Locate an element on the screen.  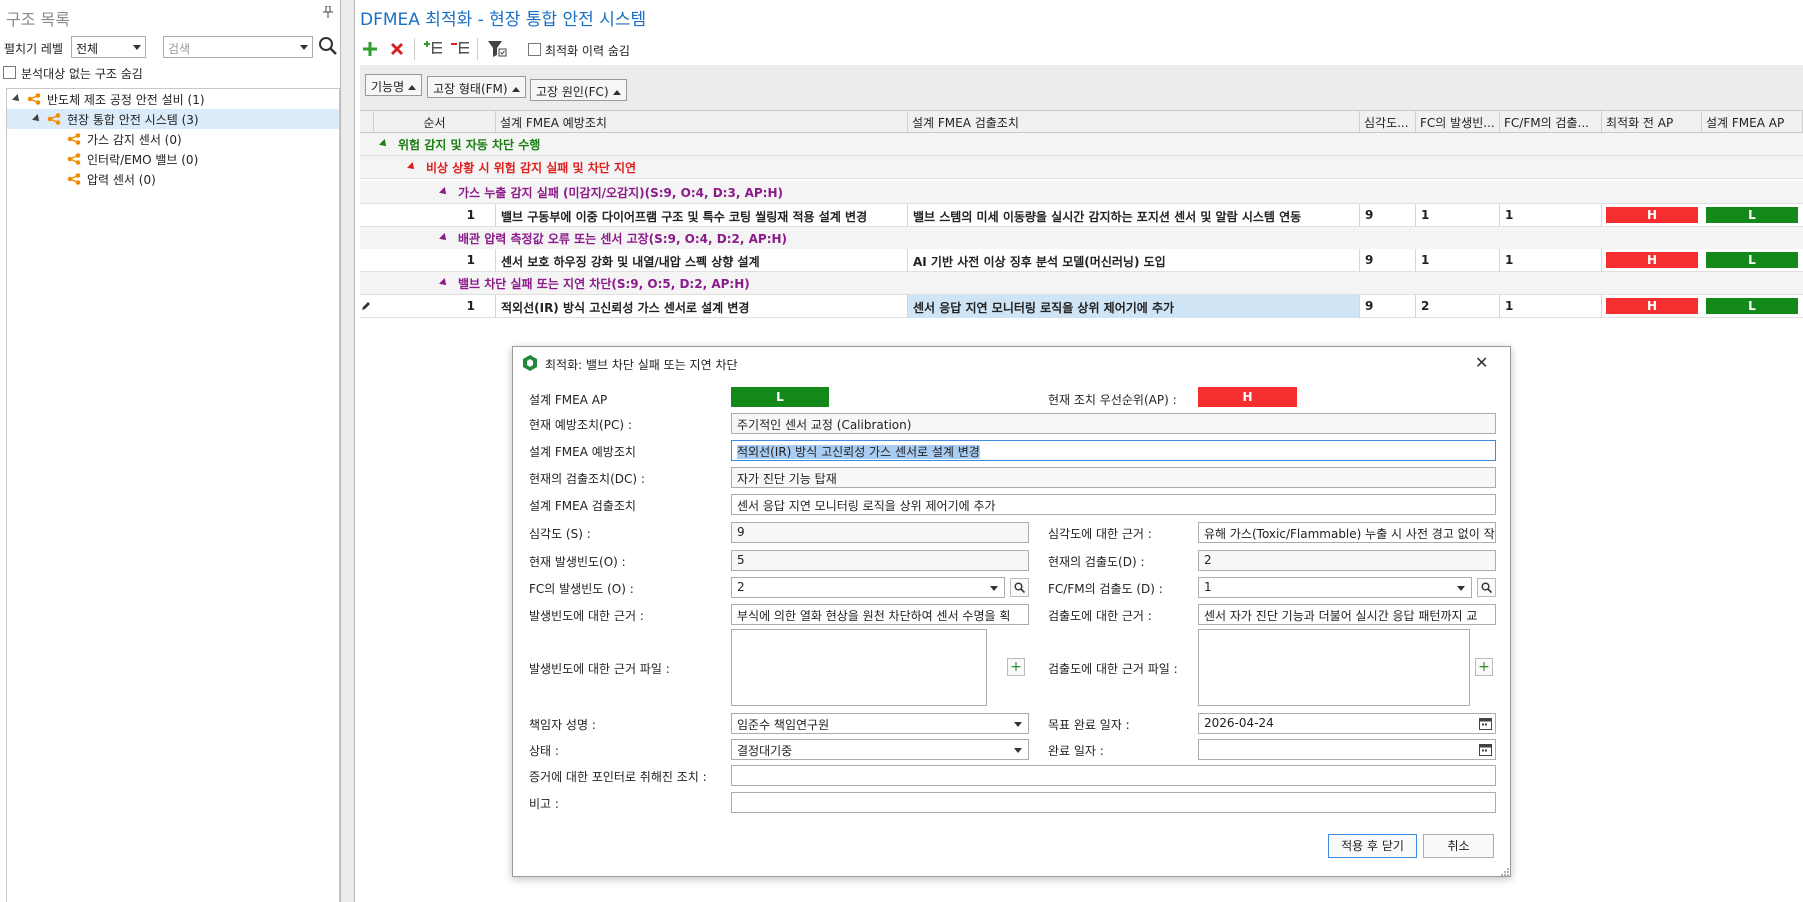
cell-detection: AI 기반 사전 이상 징후 분석 모델(머신러닝) 도입 is located at coordinates (1134, 260).